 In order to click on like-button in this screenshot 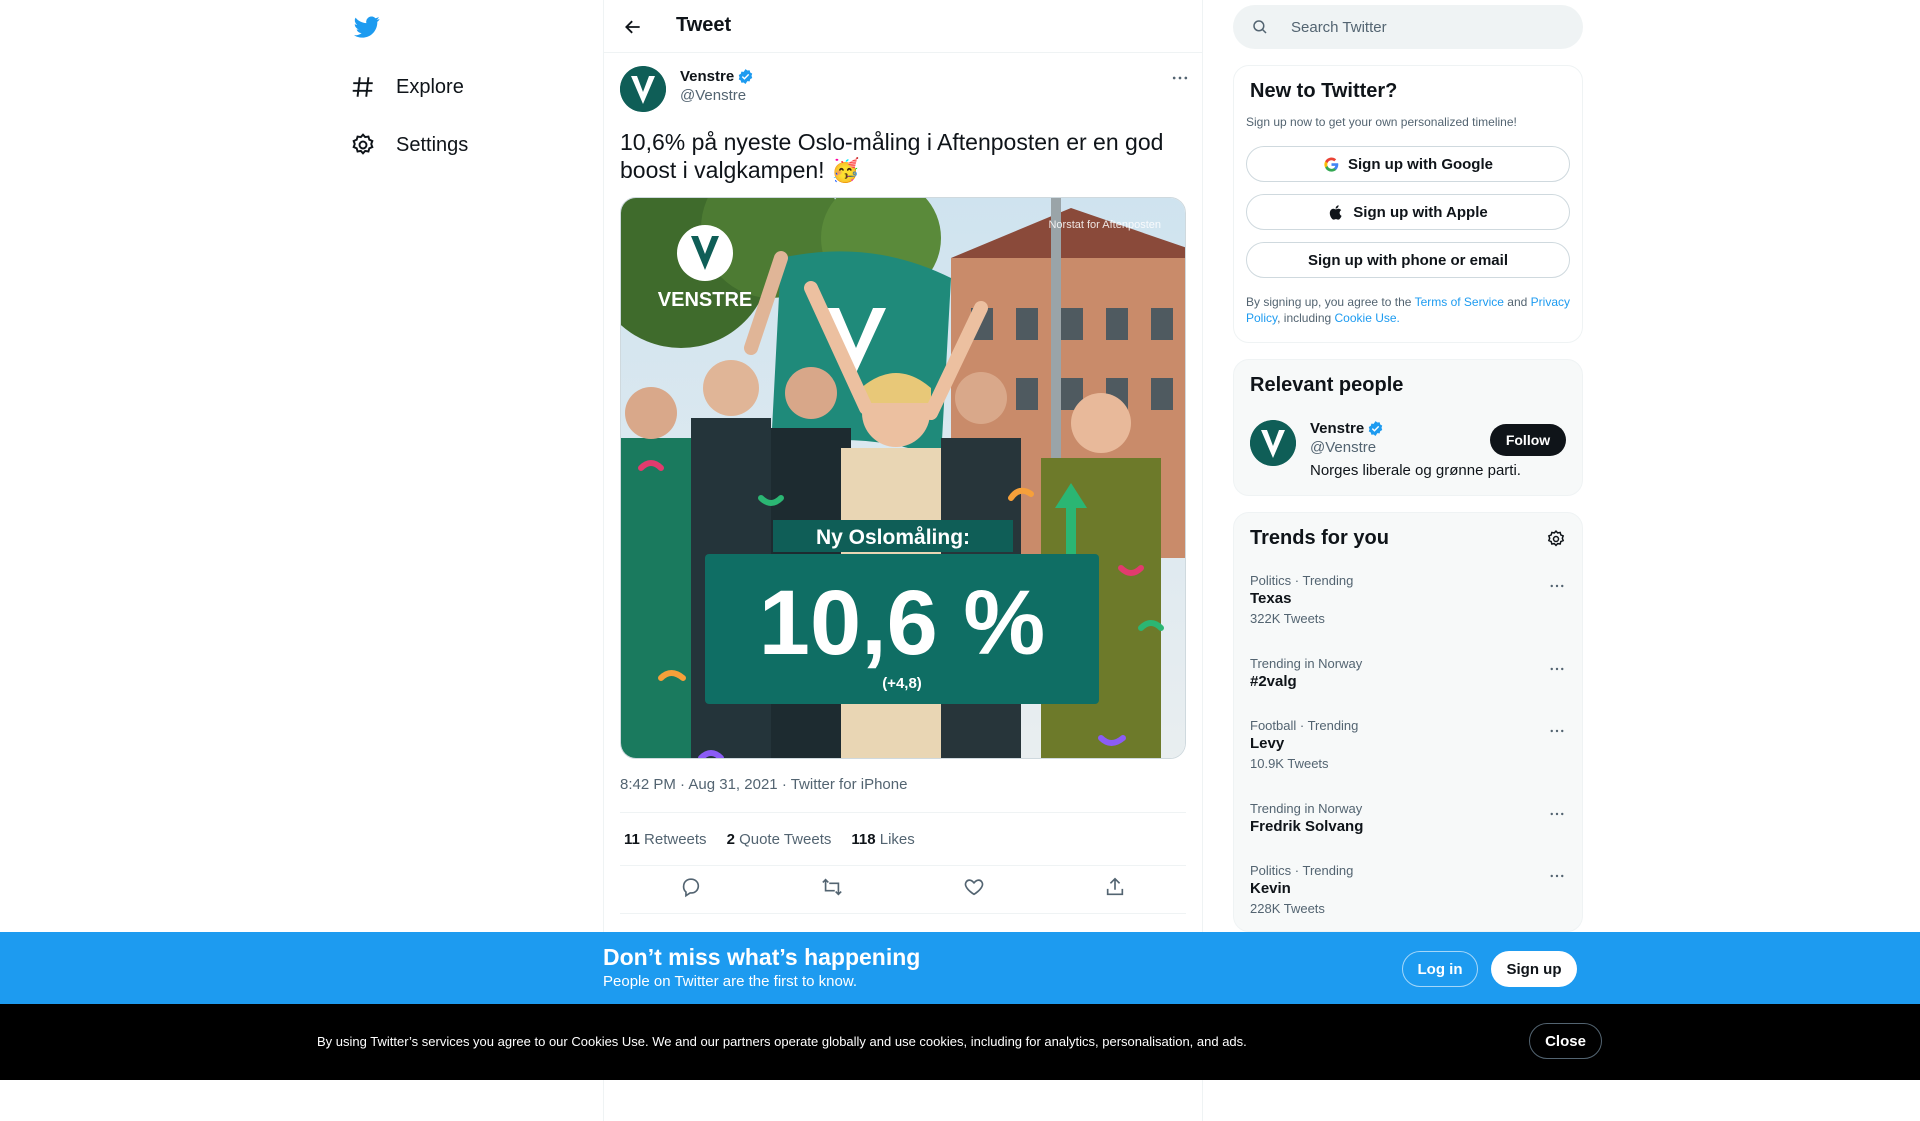, I will do `click(974, 889)`.